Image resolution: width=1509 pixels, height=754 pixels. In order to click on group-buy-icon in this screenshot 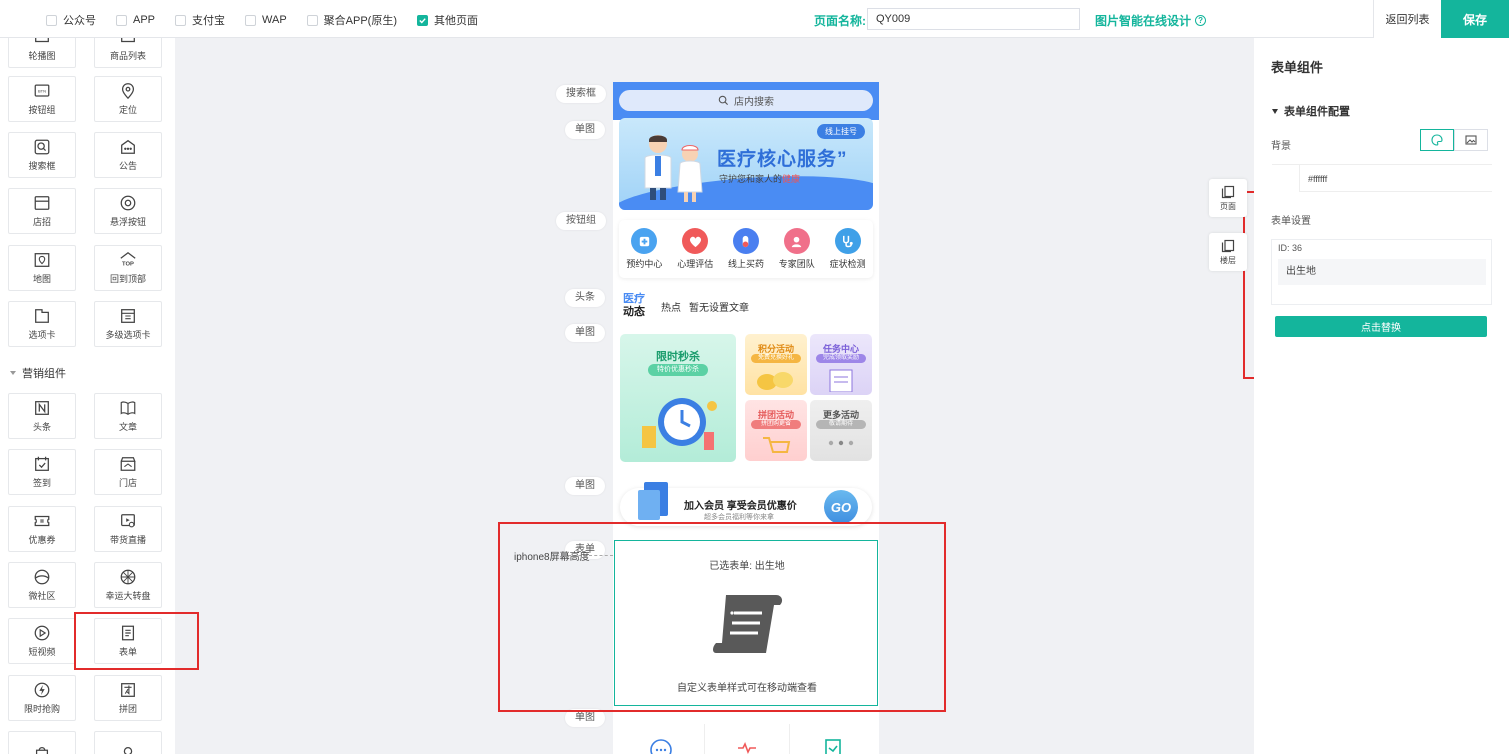, I will do `click(128, 690)`.